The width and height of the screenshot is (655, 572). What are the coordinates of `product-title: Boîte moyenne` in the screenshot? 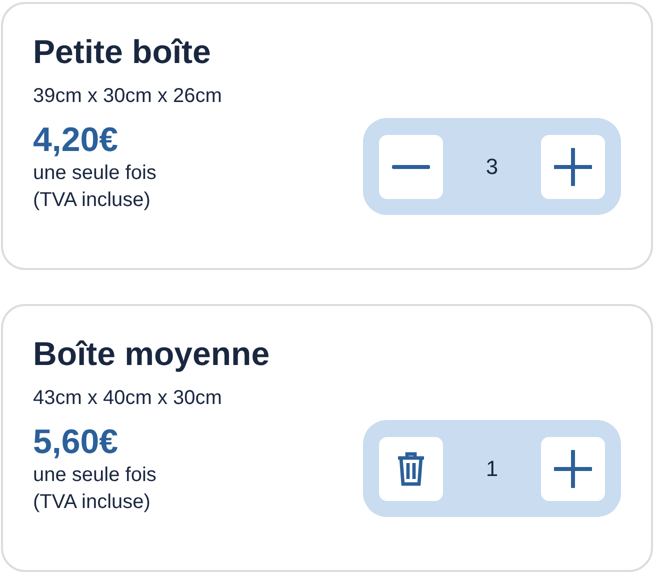 It's located at (152, 354).